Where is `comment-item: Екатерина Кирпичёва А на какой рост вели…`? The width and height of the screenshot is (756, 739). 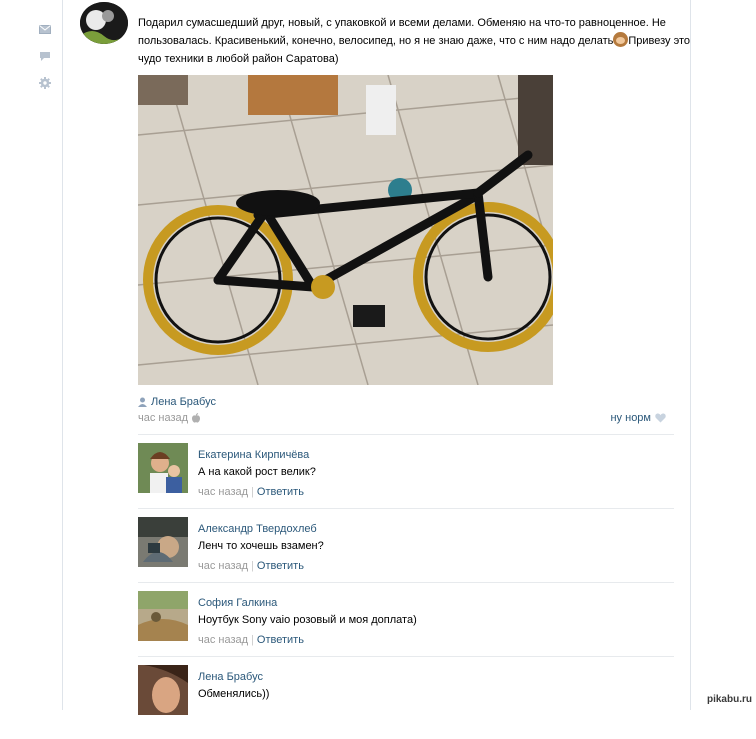
comment-item: Екатерина Кирпичёва А на какой рост вели… is located at coordinates (406, 480).